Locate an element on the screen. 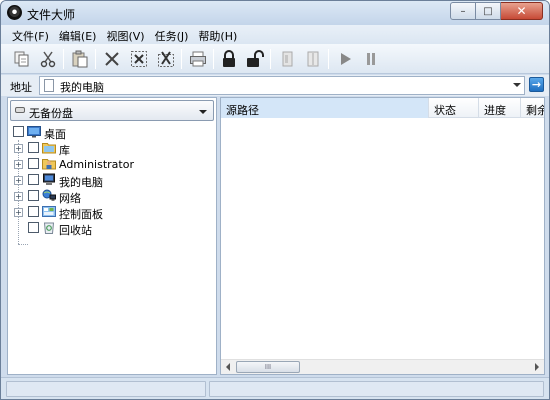 The width and height of the screenshot is (550, 400). tree-item-library: + 库 is located at coordinates (108, 148).